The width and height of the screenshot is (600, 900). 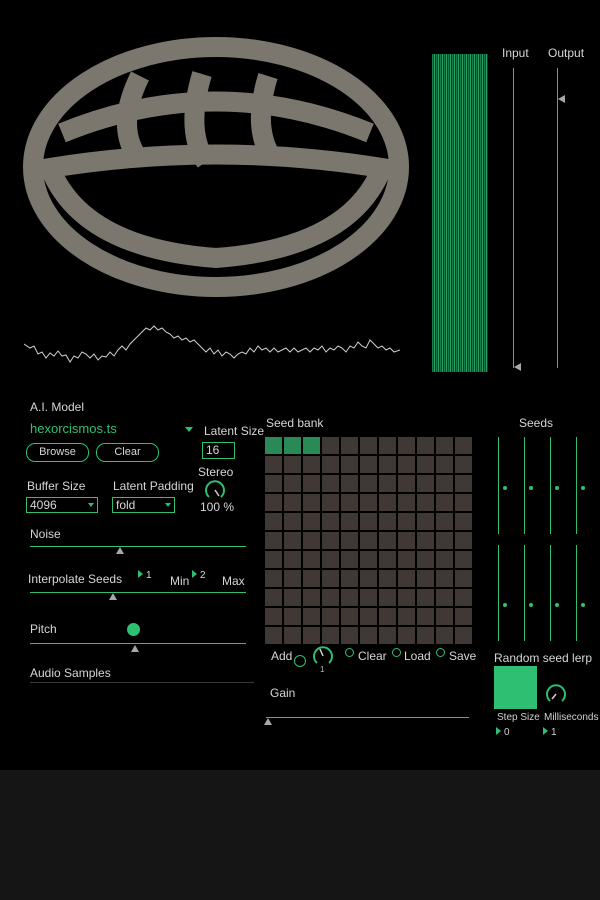 I want to click on pitch-slider, so click(x=138, y=643).